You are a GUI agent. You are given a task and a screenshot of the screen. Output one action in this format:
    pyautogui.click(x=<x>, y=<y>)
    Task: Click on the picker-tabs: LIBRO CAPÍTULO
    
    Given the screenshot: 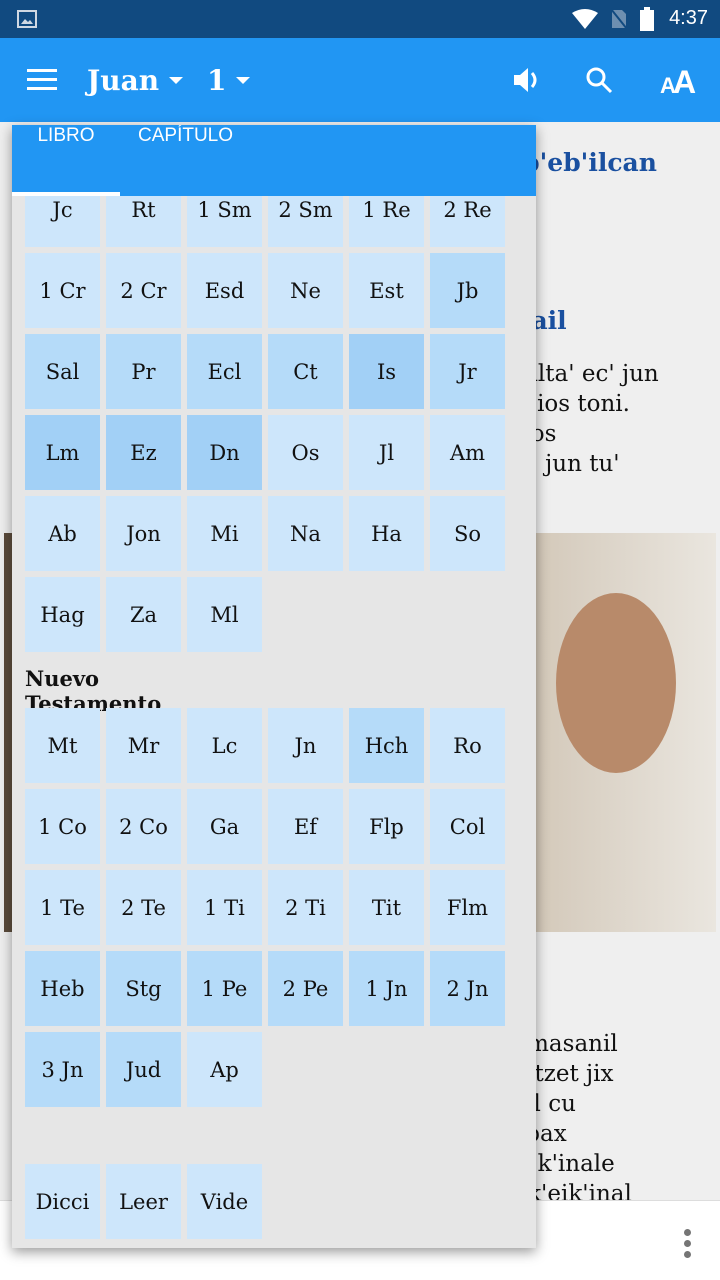 What is the action you would take?
    pyautogui.click(x=274, y=160)
    